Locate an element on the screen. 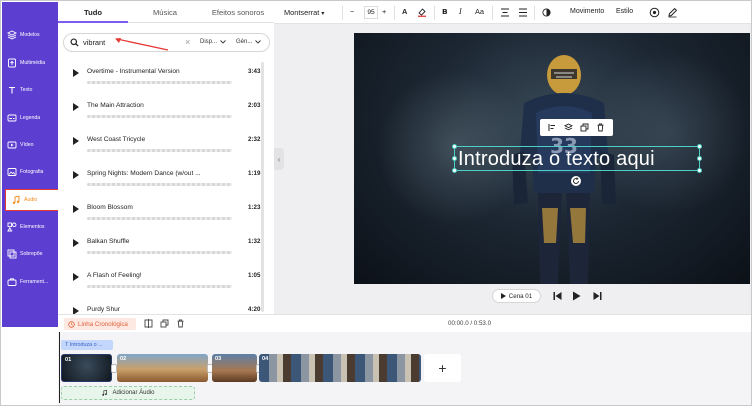  line-spacing-icon is located at coordinates (523, 12).